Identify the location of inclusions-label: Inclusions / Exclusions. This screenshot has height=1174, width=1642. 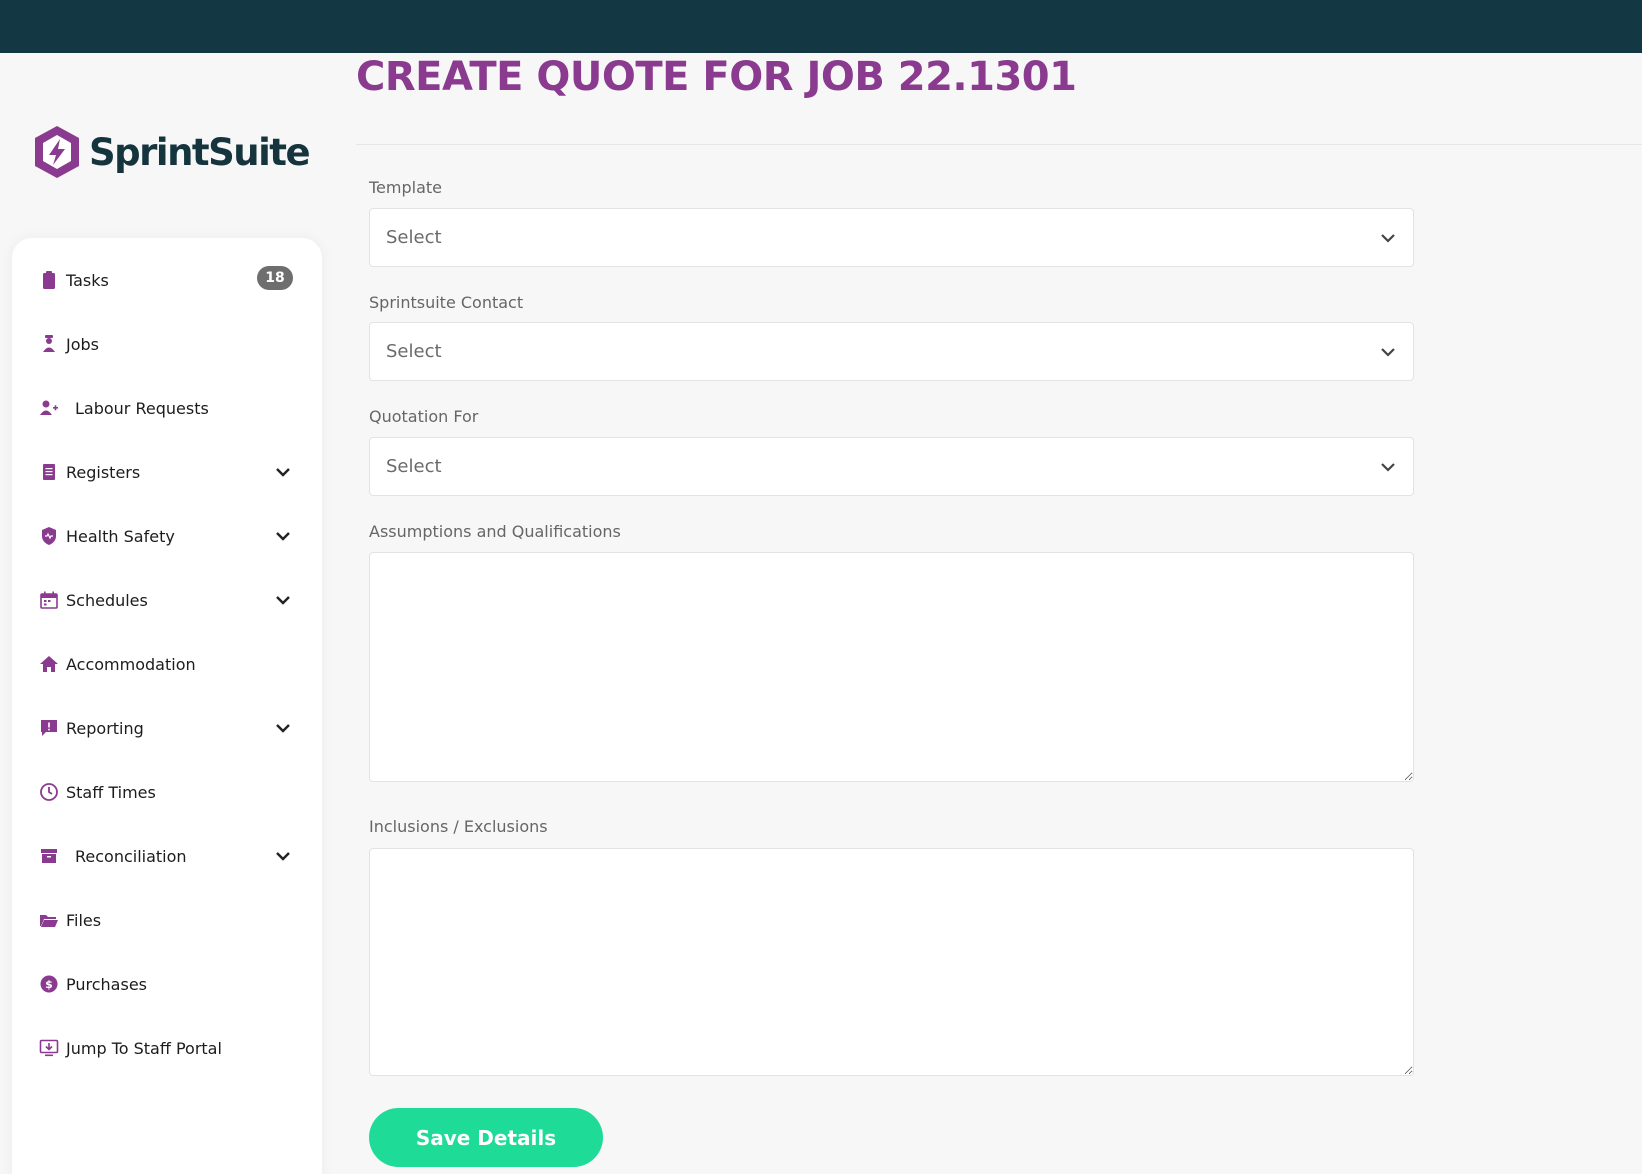
(458, 826).